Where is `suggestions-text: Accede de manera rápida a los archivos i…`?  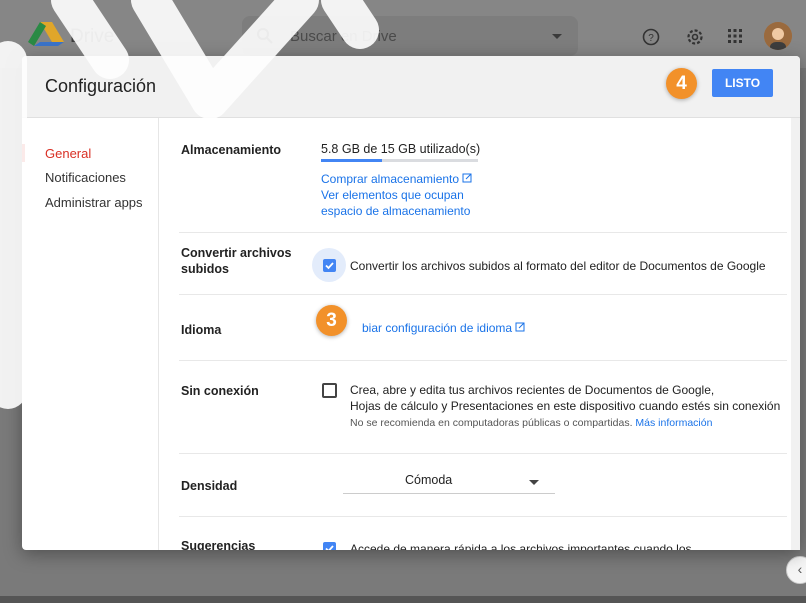
suggestions-text: Accede de manera rápida a los archivos i… is located at coordinates (521, 546).